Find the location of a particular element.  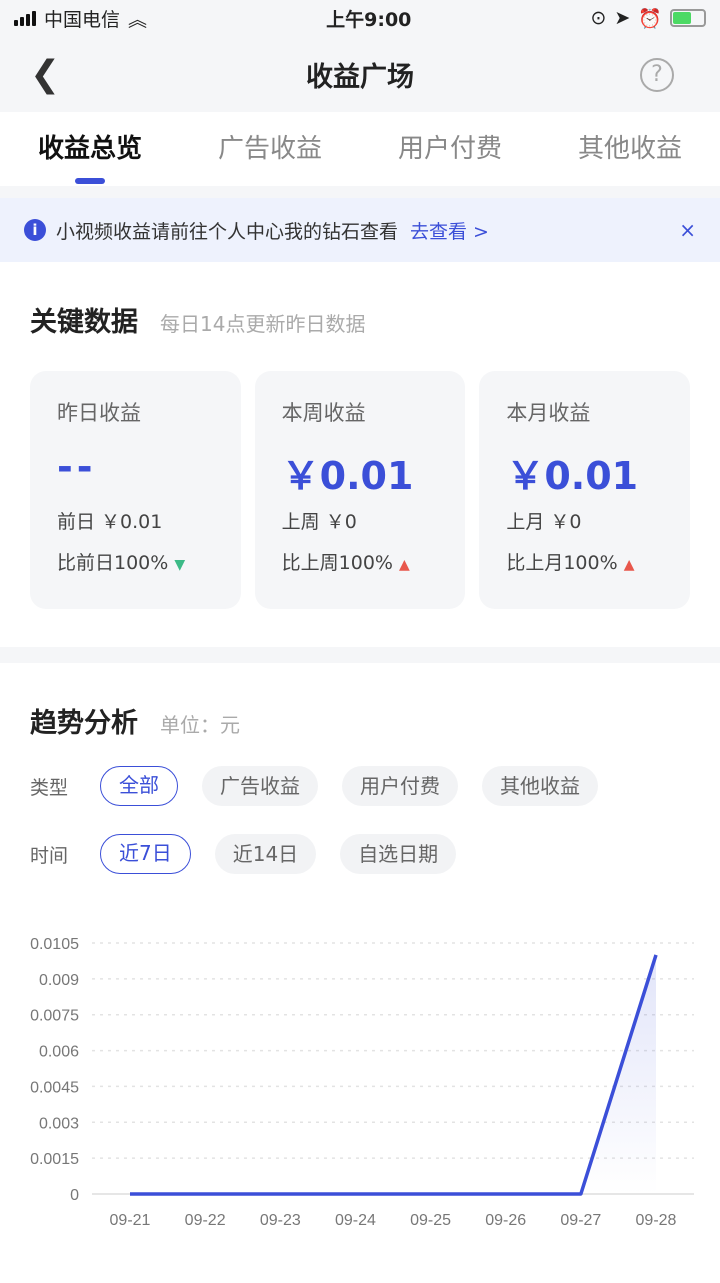

clock: 上午9:00 is located at coordinates (369, 19).